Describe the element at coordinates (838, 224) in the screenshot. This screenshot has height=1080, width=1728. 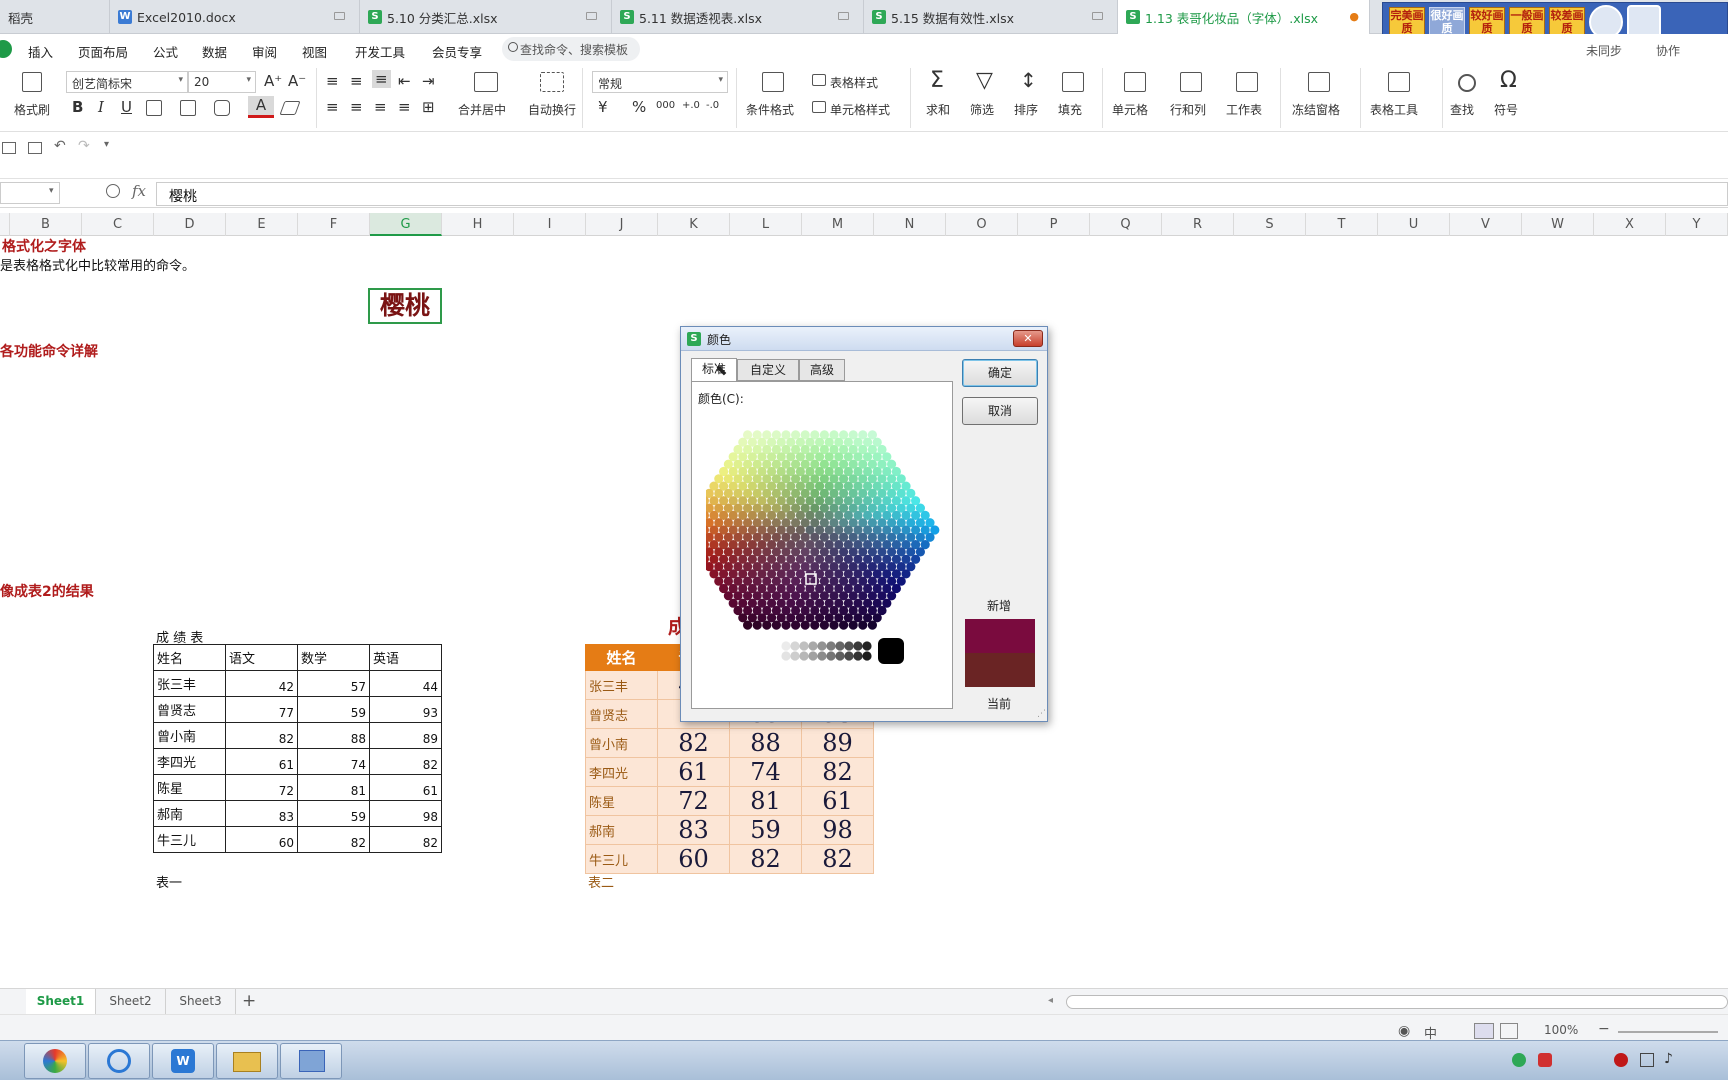
I see `column-header: M` at that location.